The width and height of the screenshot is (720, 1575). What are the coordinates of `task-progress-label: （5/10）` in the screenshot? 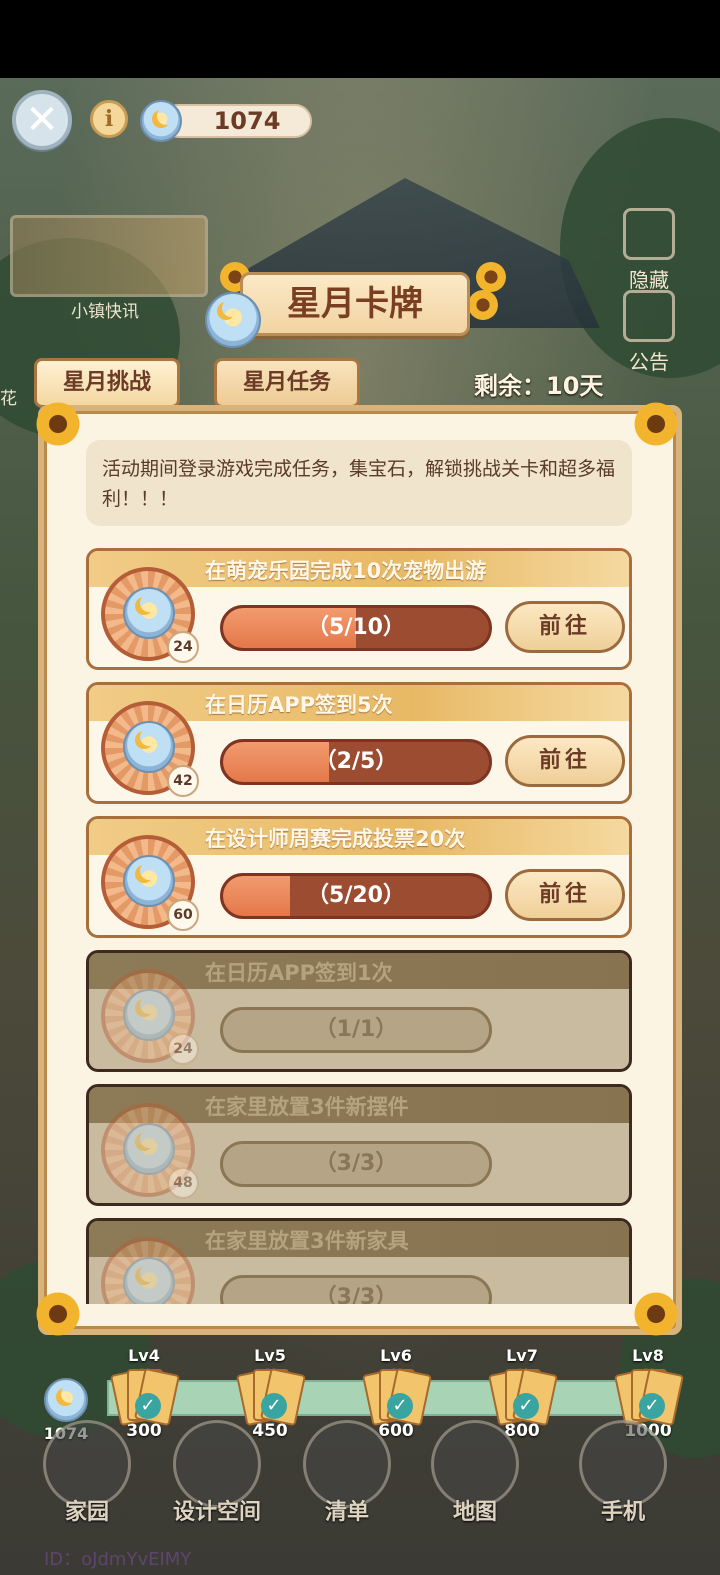 It's located at (356, 627).